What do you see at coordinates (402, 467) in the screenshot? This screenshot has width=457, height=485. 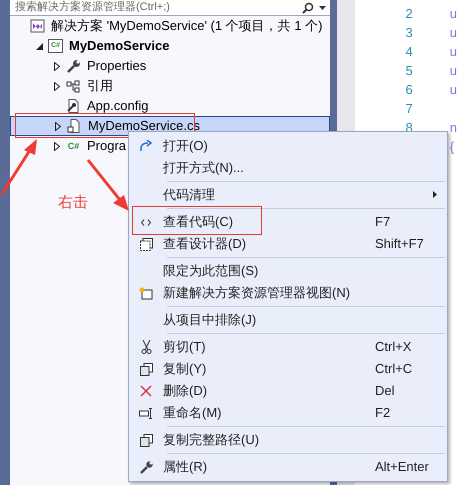 I see `shortcut-label: Alt+Enter` at bounding box center [402, 467].